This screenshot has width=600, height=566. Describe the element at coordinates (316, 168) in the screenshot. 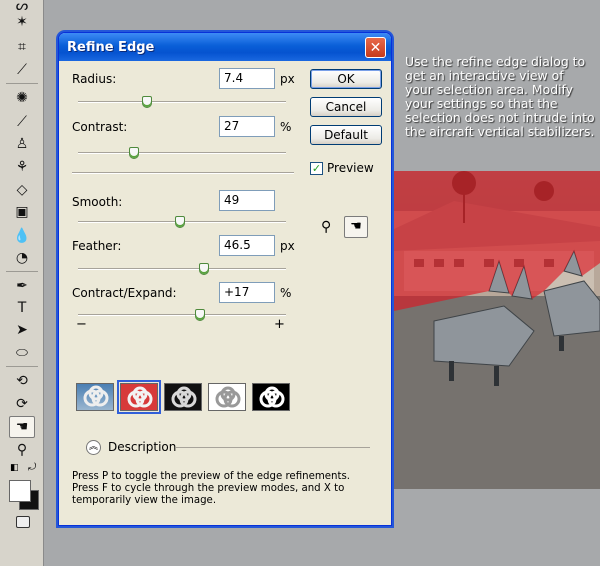

I see `preview-checkbox: ✓` at that location.